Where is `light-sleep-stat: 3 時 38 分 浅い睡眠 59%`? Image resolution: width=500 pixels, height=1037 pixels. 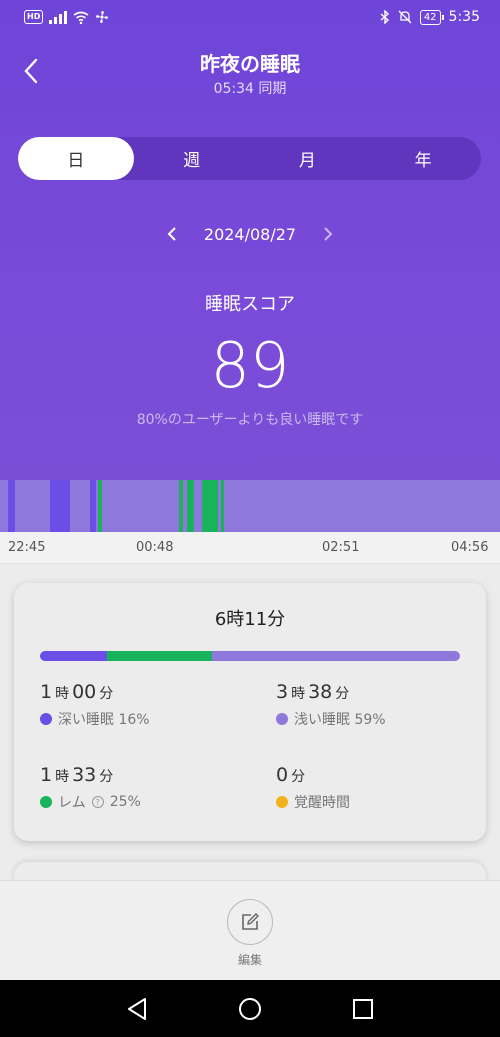
light-sleep-stat: 3 時 38 分 浅い睡眠 59% is located at coordinates (376, 705).